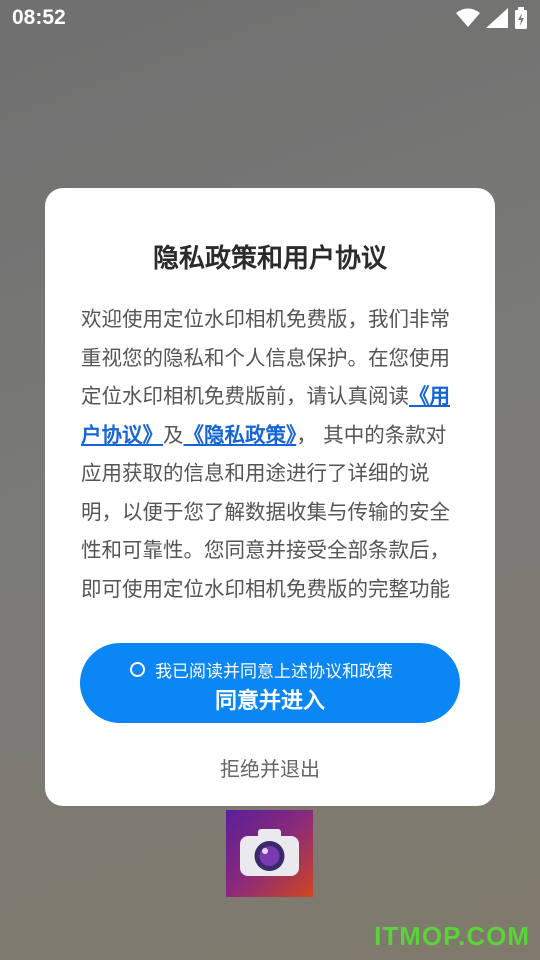 Image resolution: width=540 pixels, height=960 pixels. Describe the element at coordinates (269, 701) in the screenshot. I see `agree-button-label: 同意并进入` at that location.